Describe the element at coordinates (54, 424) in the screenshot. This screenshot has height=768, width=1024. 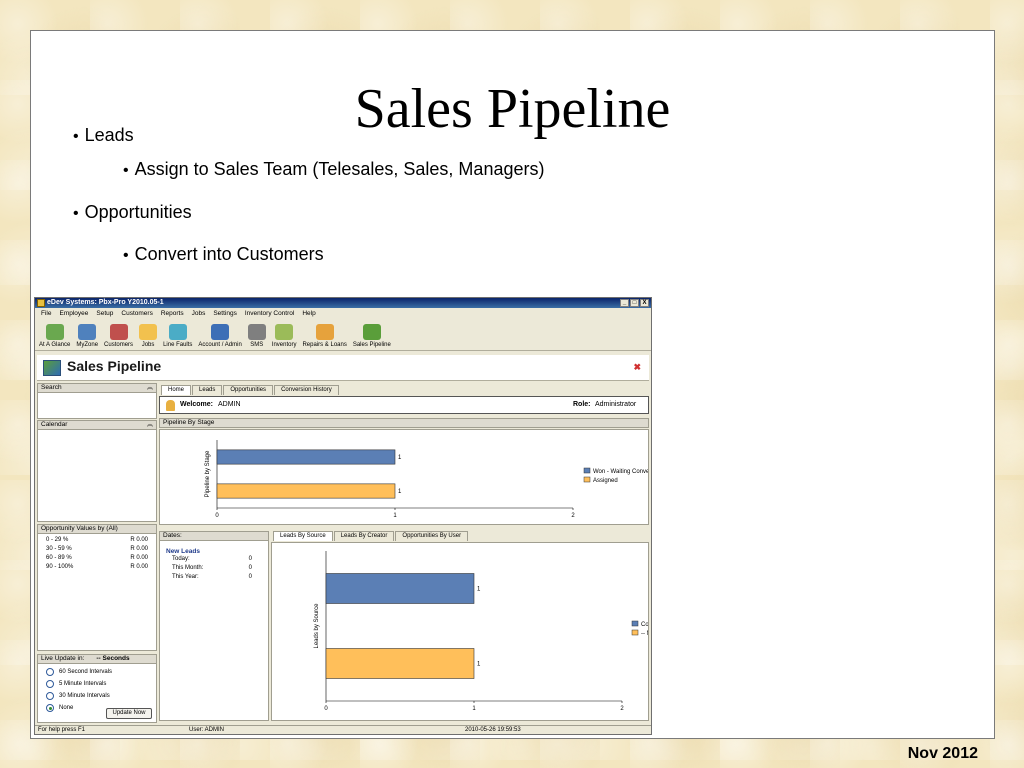
I see `calendar-label: Calendar` at that location.